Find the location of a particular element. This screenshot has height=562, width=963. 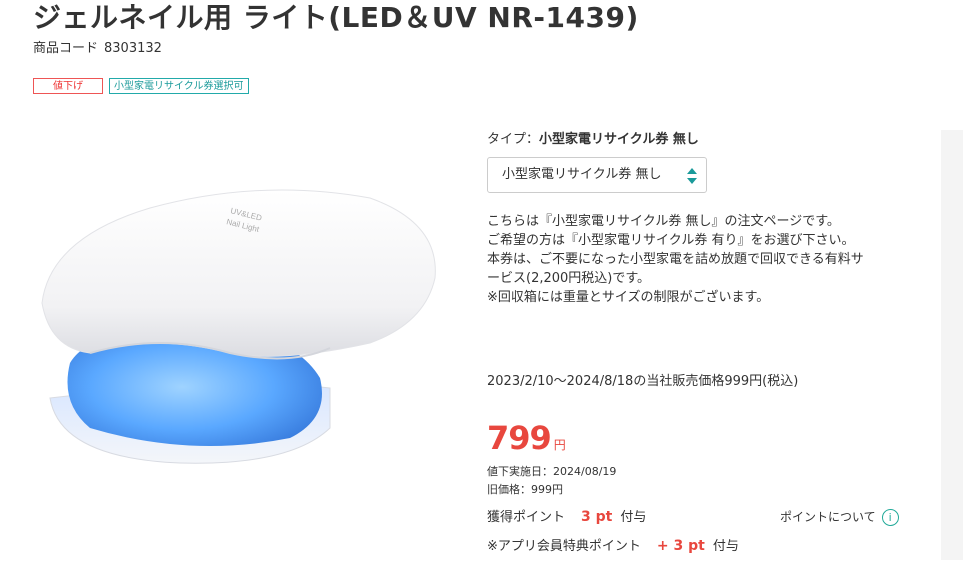

price-currency: 円 is located at coordinates (559, 445).